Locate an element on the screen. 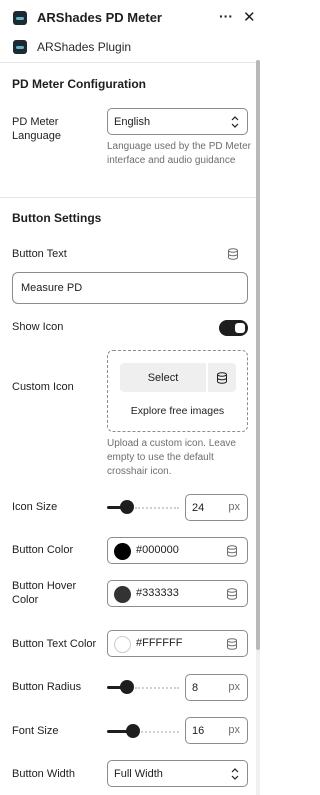  button-width-value: Full Width is located at coordinates (138, 773).